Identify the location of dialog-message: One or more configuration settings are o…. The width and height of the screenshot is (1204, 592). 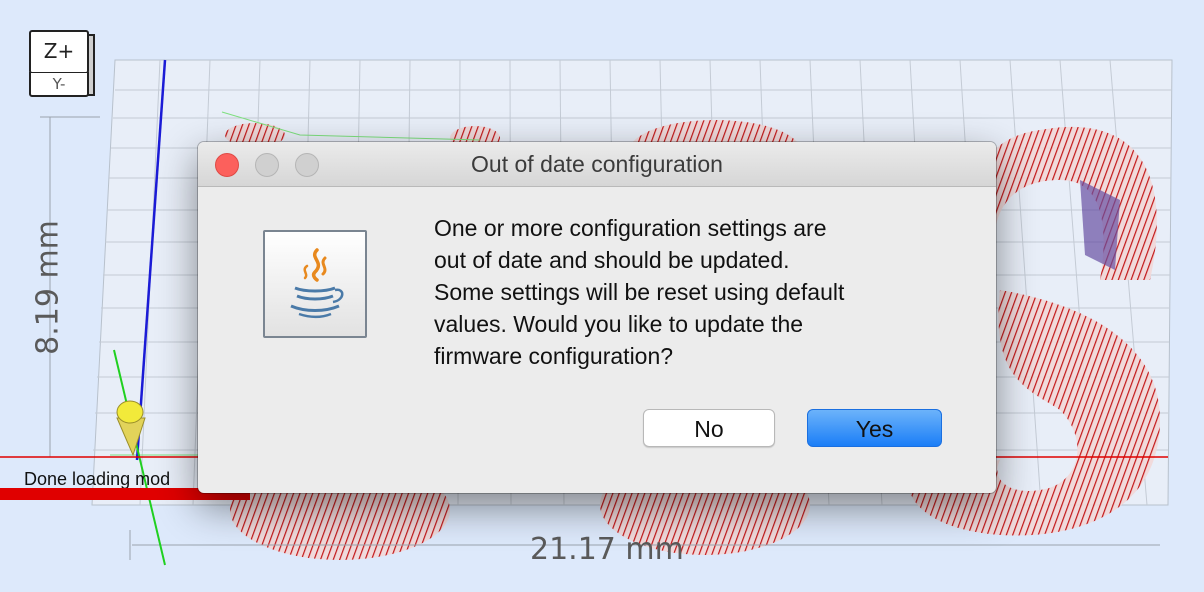
(704, 292).